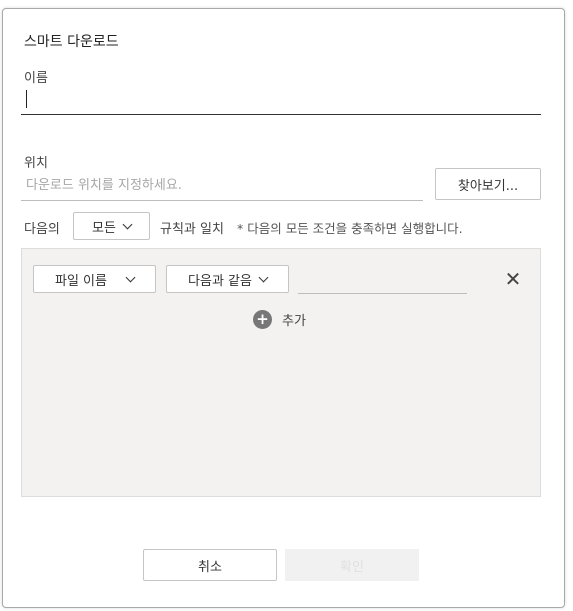  Describe the element at coordinates (350, 228) in the screenshot. I see `condition-note: * 다음의 모든 조건을 충족하면 실행합니다.` at that location.